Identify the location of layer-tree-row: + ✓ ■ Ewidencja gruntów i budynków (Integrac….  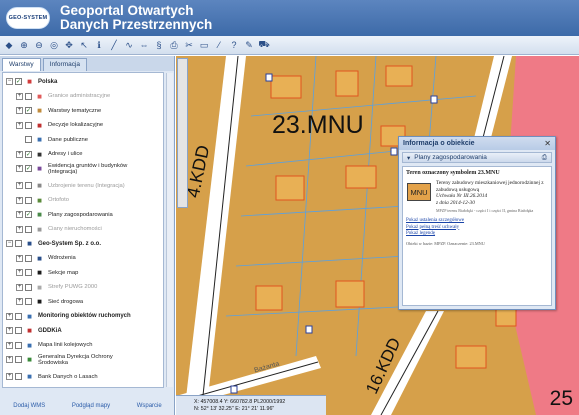
(71, 168).